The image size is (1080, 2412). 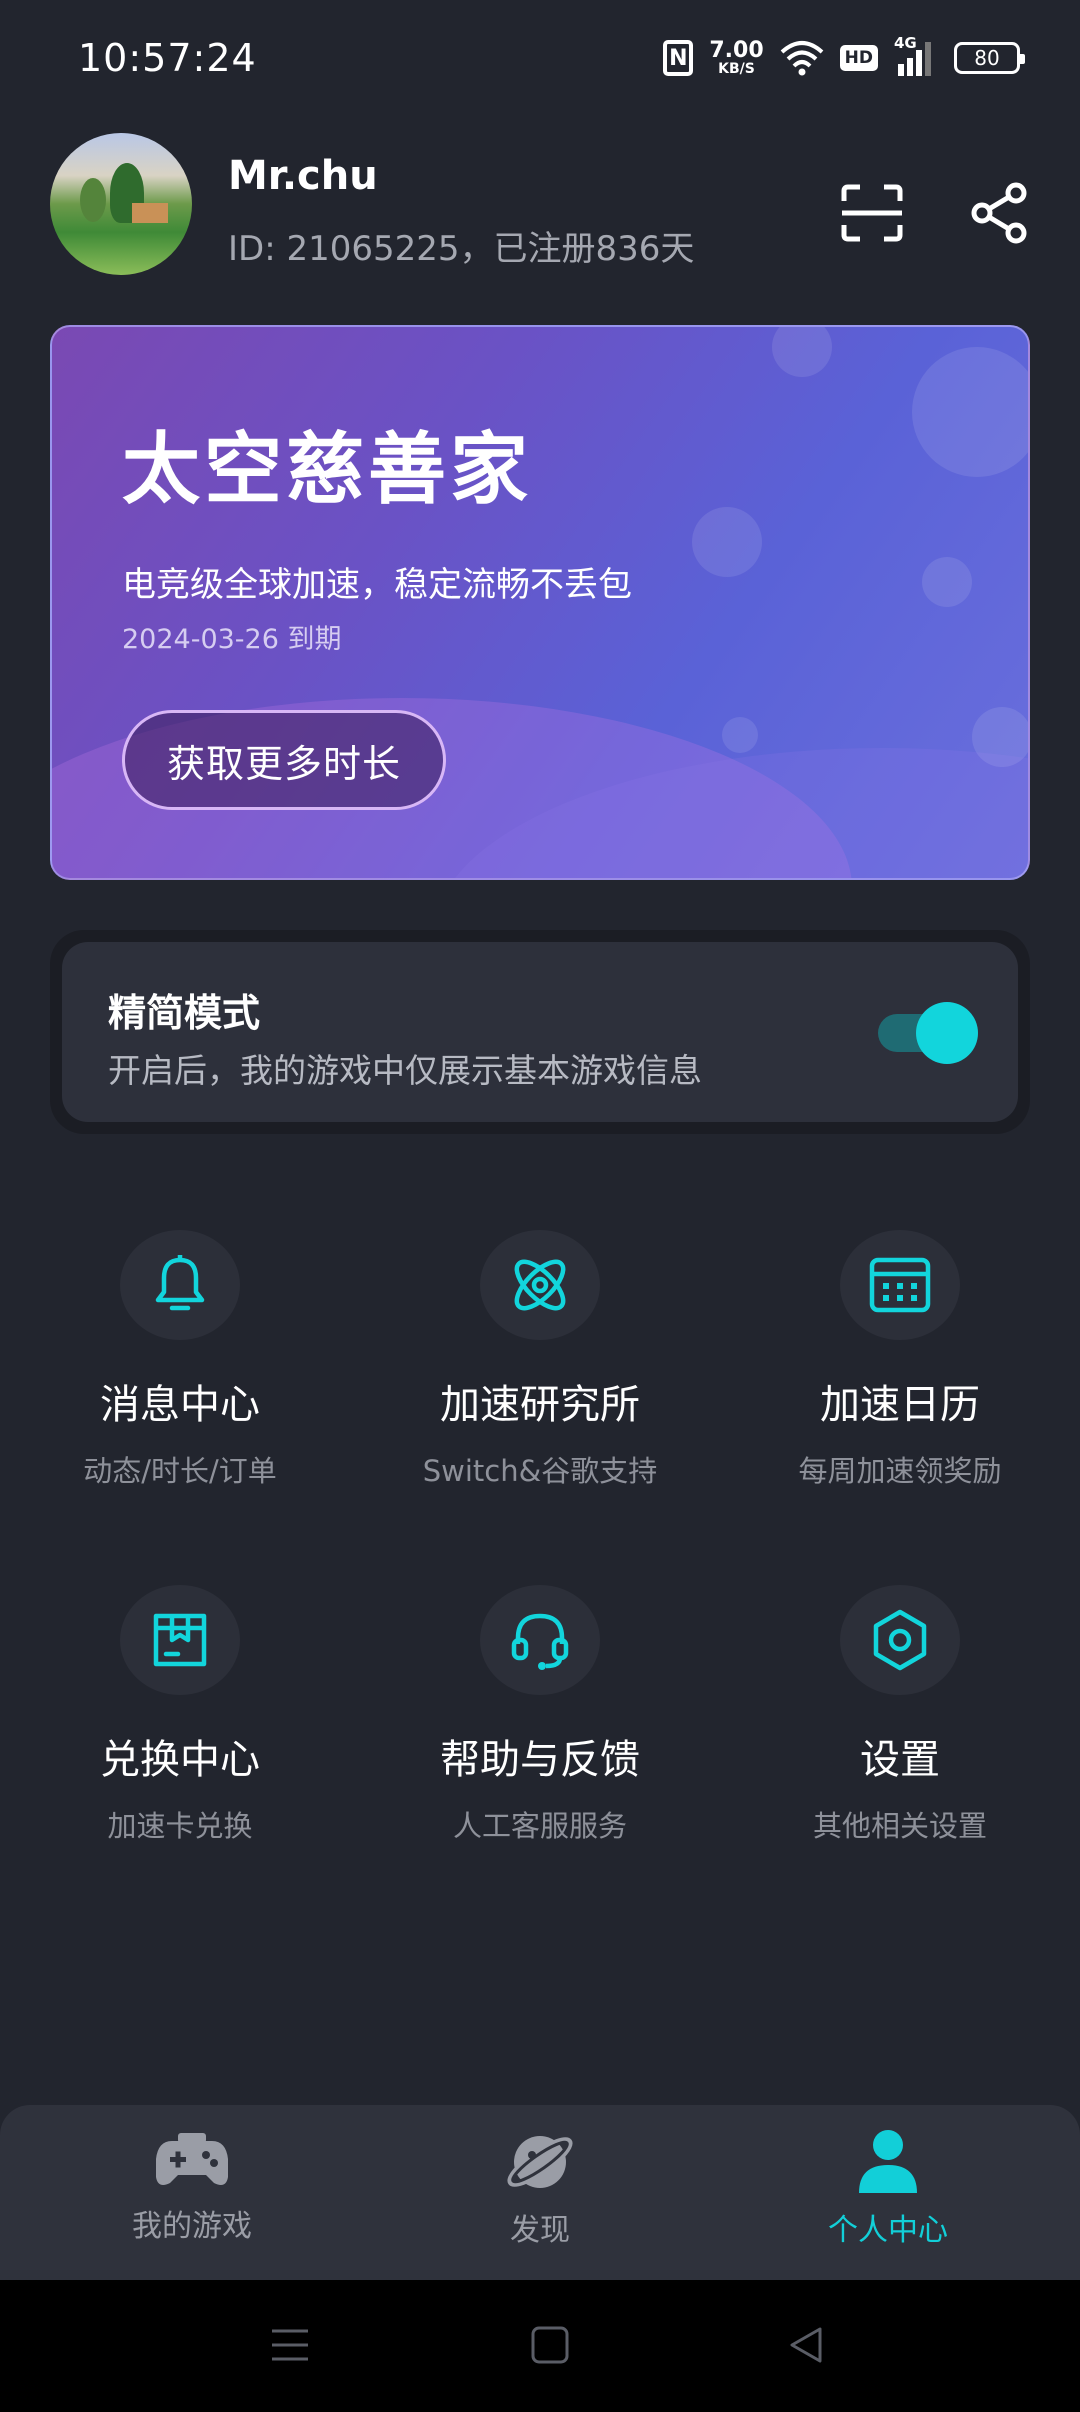 I want to click on menu-item-settings: 设置 其他相关设置, so click(x=900, y=1715).